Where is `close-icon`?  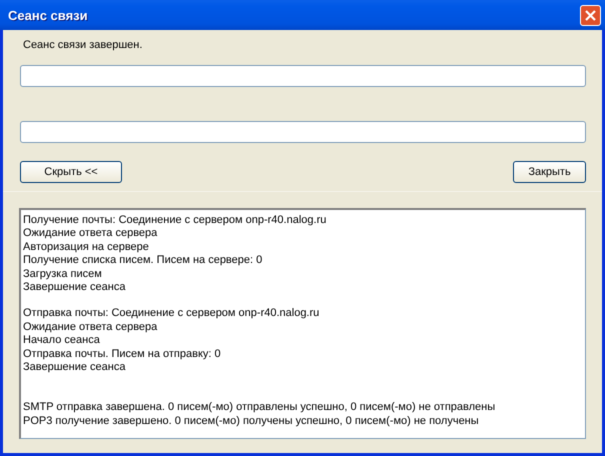 close-icon is located at coordinates (590, 15).